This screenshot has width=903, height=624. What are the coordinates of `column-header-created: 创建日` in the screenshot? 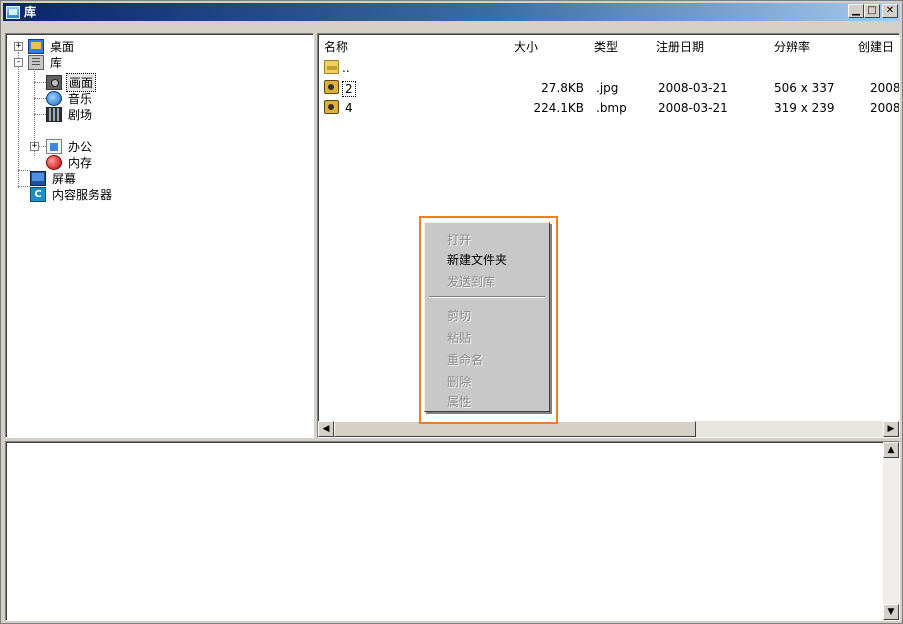 It's located at (876, 46).